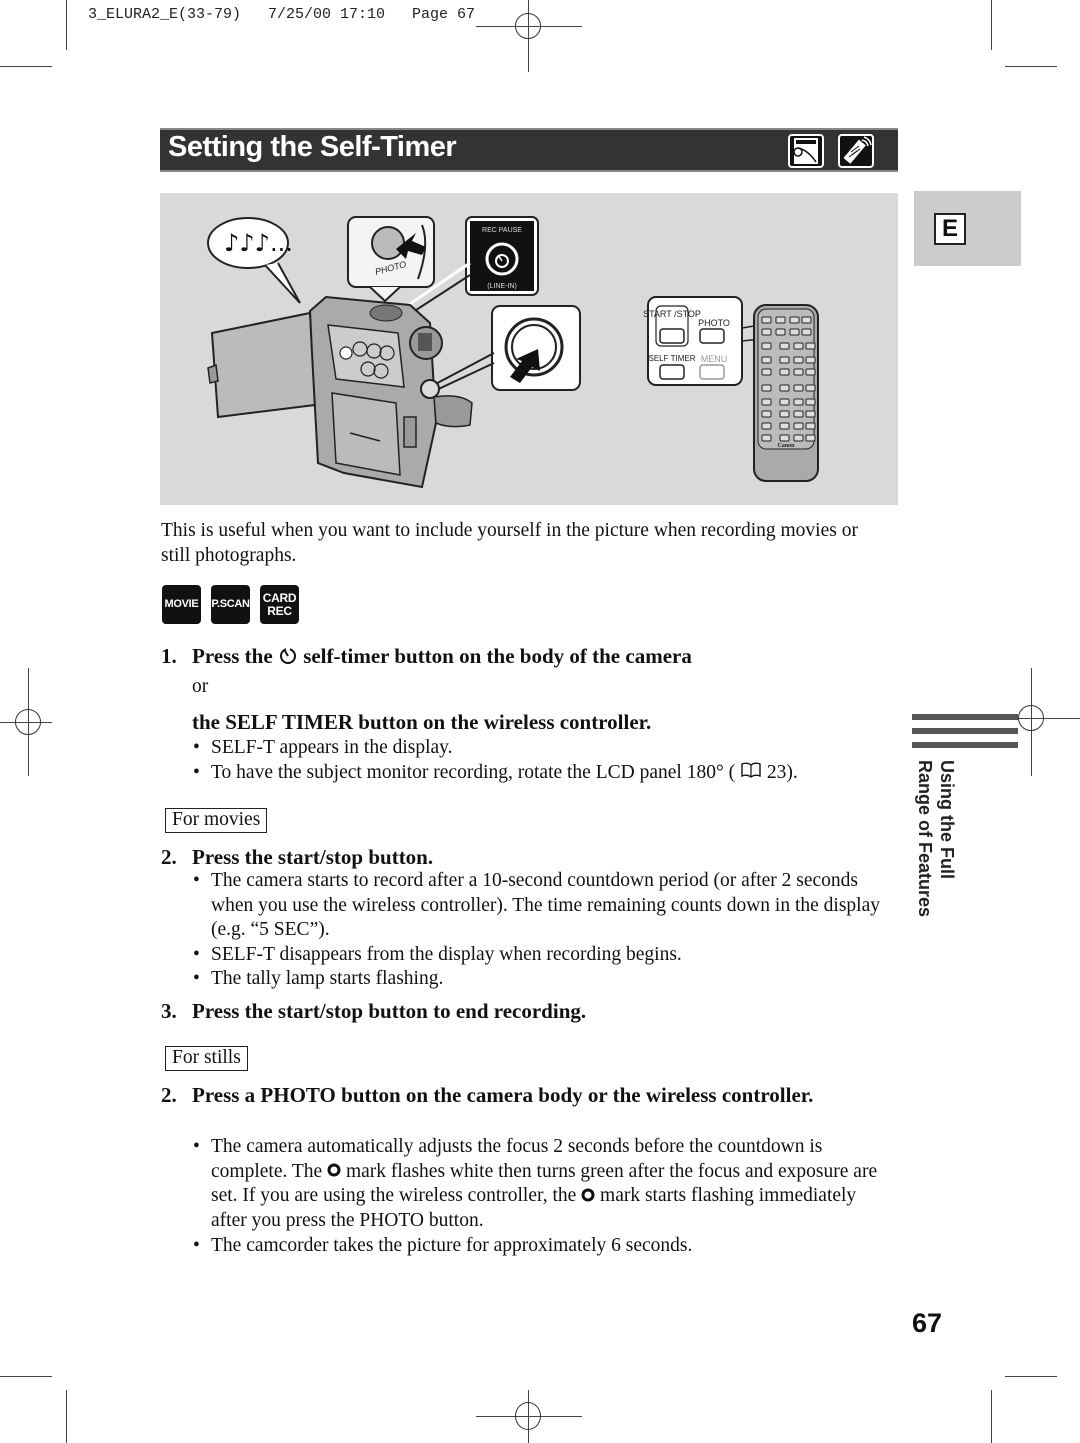 This screenshot has height=1443, width=1080. Describe the element at coordinates (216, 820) in the screenshot. I see `for-movies-label: For movies` at that location.